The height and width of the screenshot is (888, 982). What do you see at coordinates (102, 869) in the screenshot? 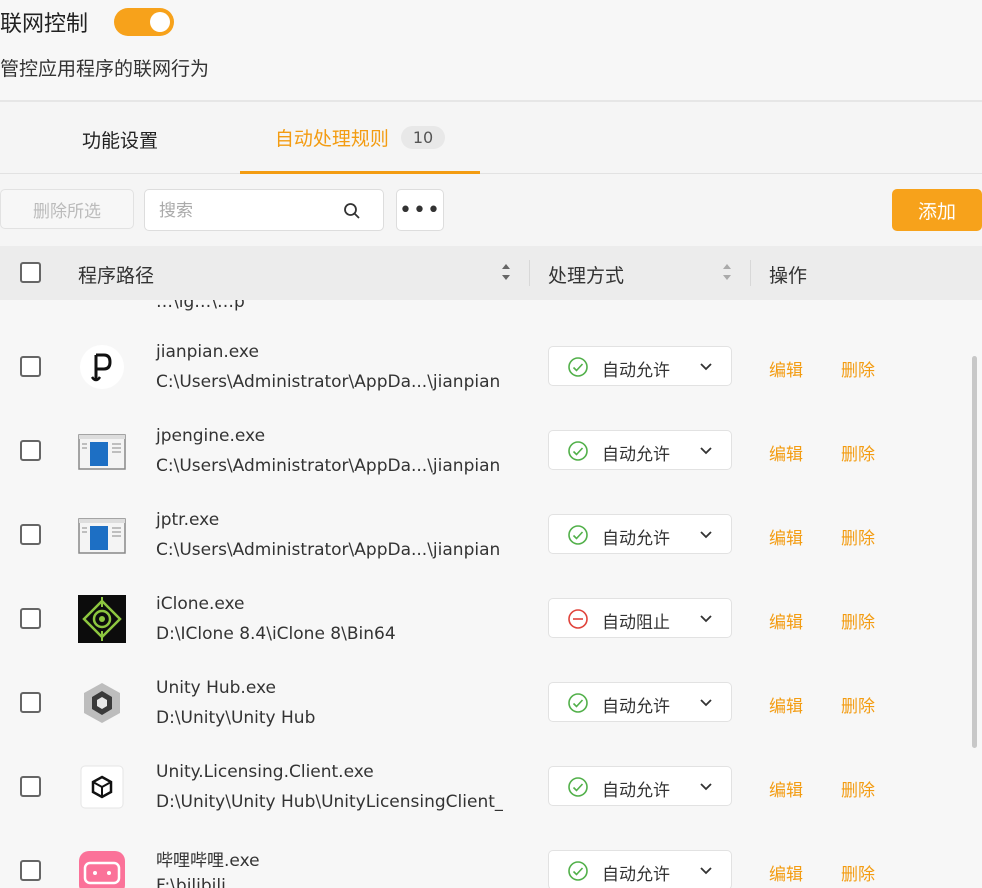
I see `bilibili-logo-icon` at bounding box center [102, 869].